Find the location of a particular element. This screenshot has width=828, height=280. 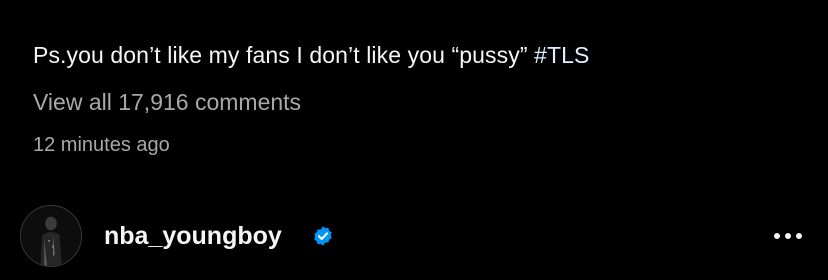

caption-hashtag-link: #TLS is located at coordinates (561, 55).